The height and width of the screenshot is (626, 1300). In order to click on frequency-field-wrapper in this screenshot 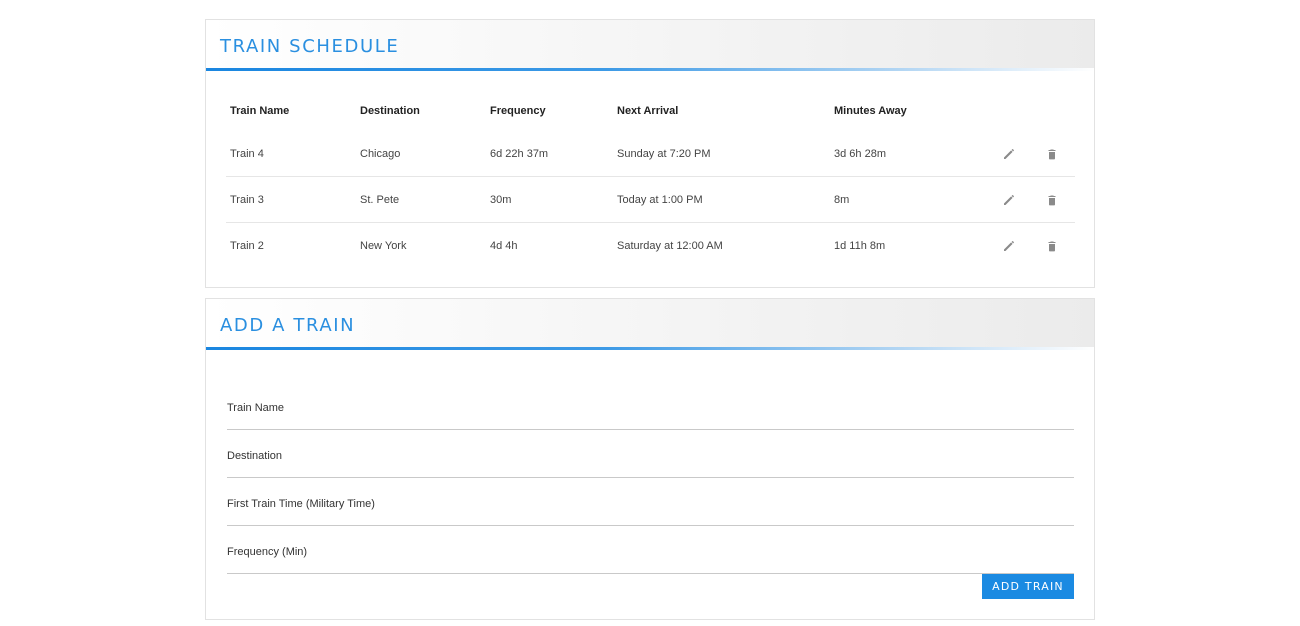, I will do `click(650, 550)`.